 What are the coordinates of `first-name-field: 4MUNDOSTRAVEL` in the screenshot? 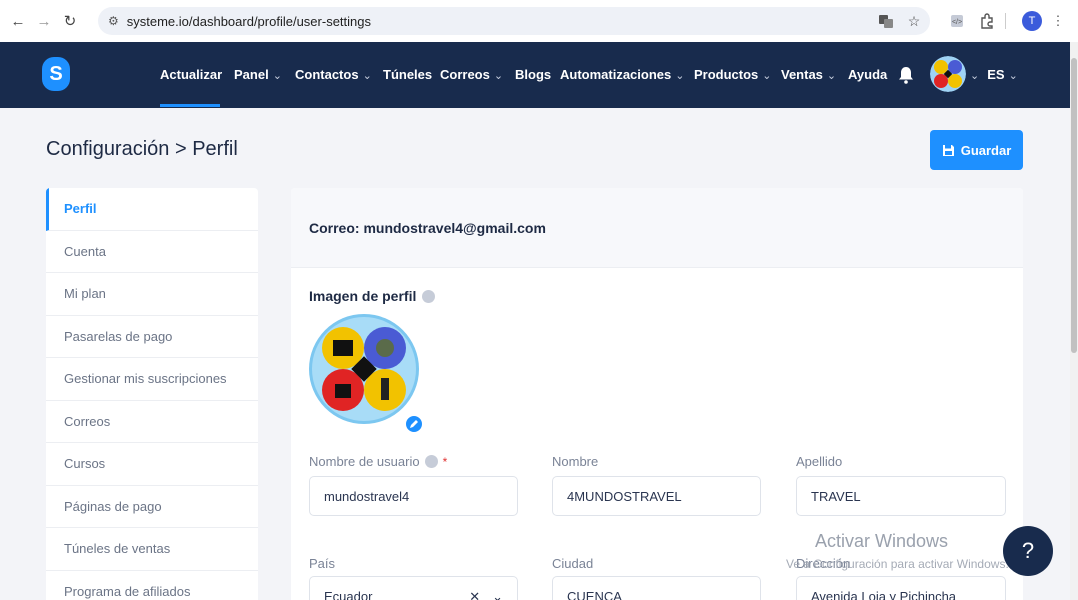 It's located at (656, 496).